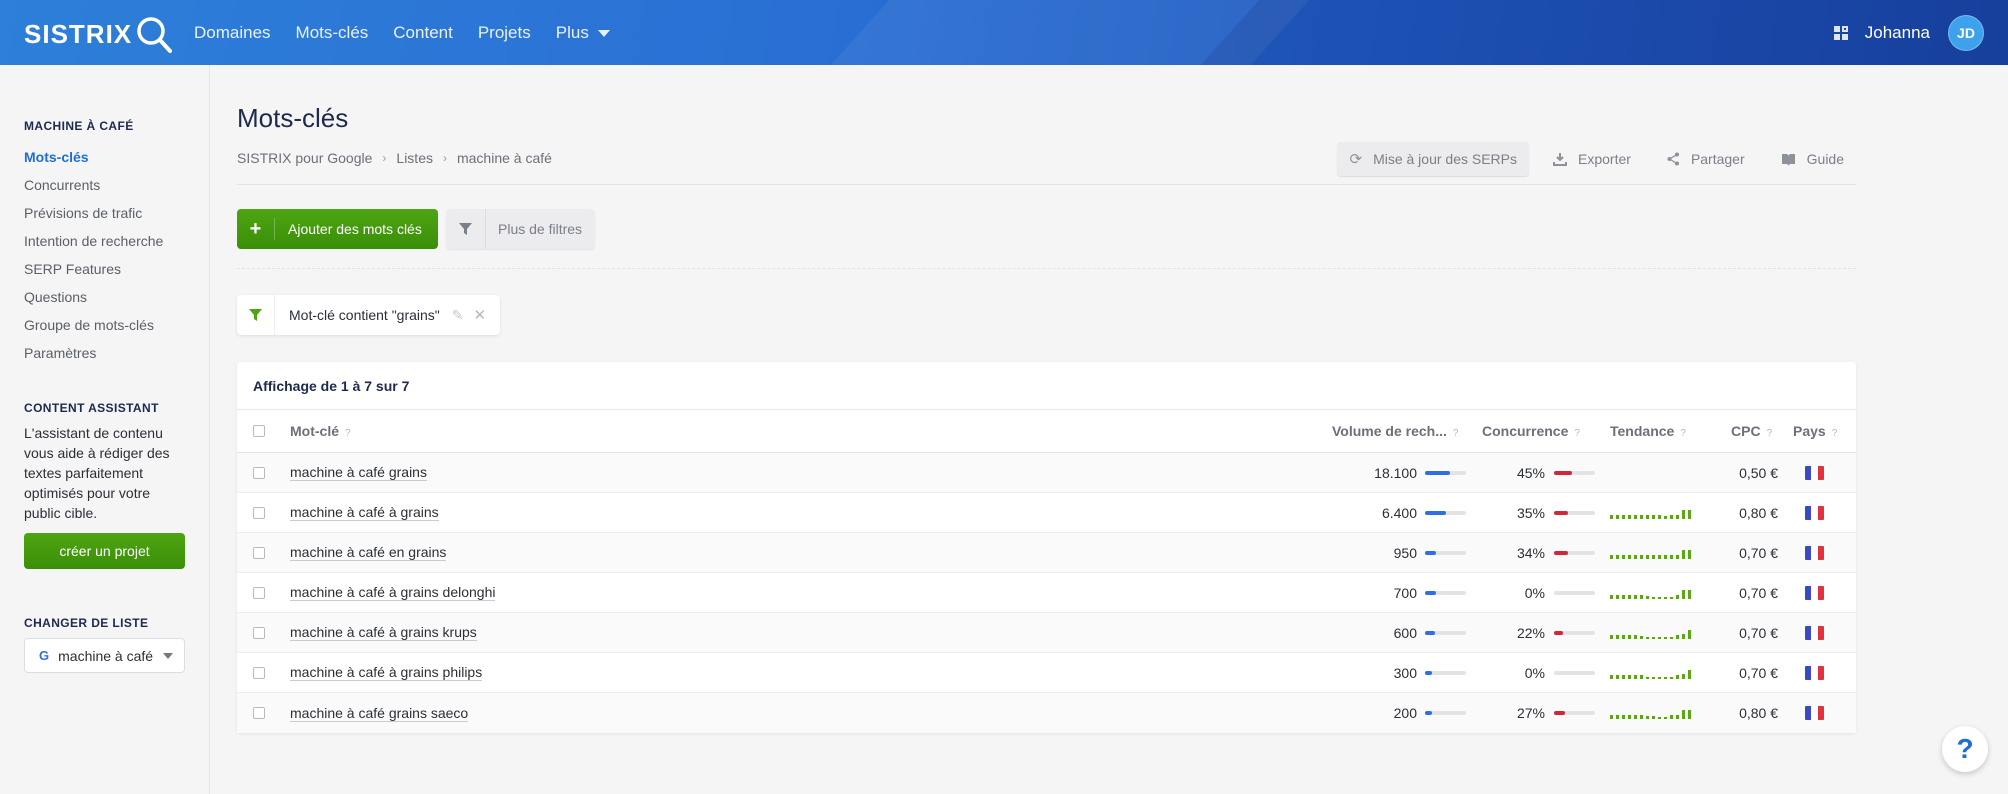  Describe the element at coordinates (93, 353) in the screenshot. I see `sidebar-item-parametres: Paramètres` at that location.